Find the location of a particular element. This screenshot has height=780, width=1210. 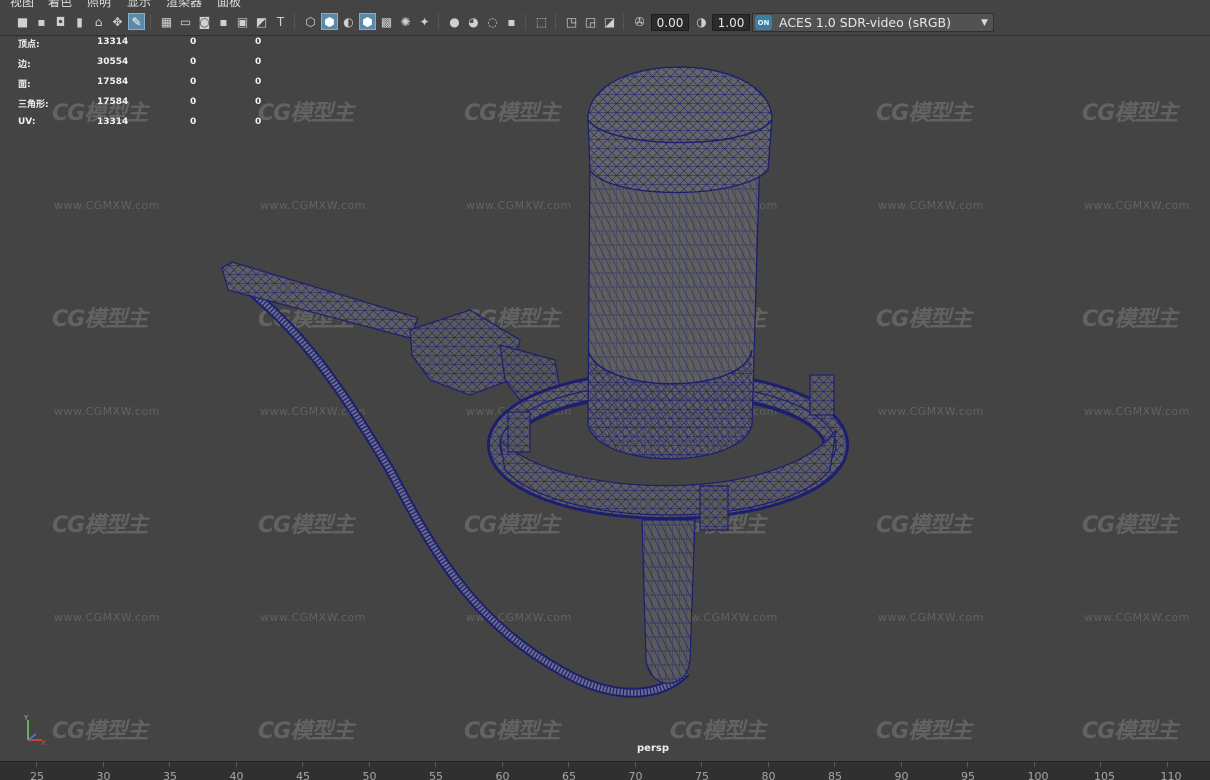

grease-pencil-active-icon: ✎ is located at coordinates (136, 21).